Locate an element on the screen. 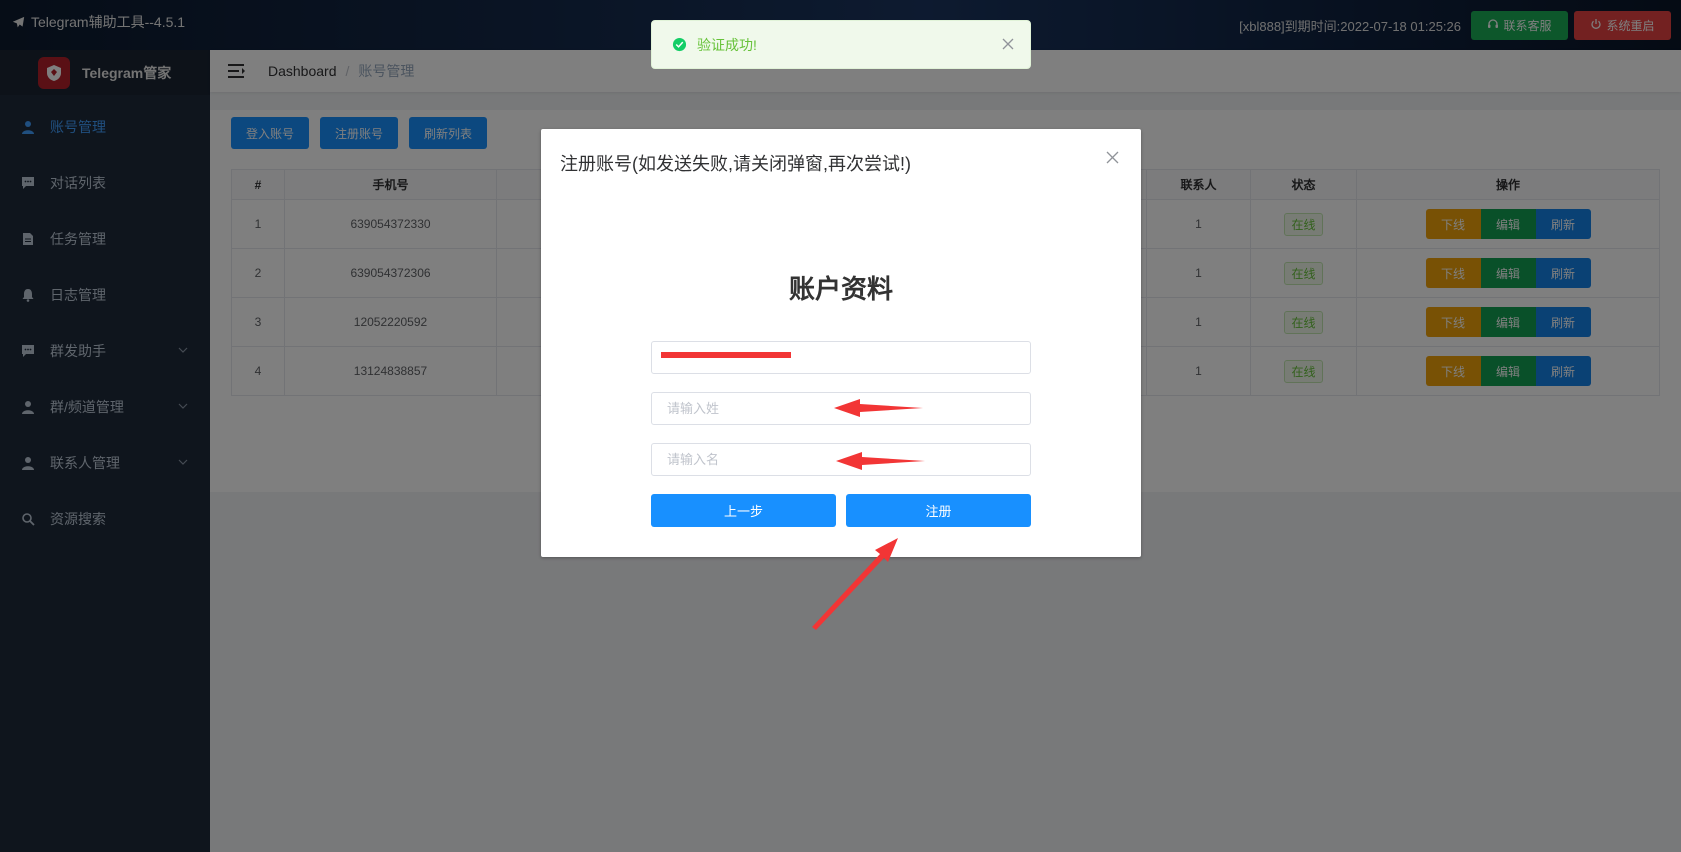 The image size is (1681, 852). last-name-field is located at coordinates (841, 408).